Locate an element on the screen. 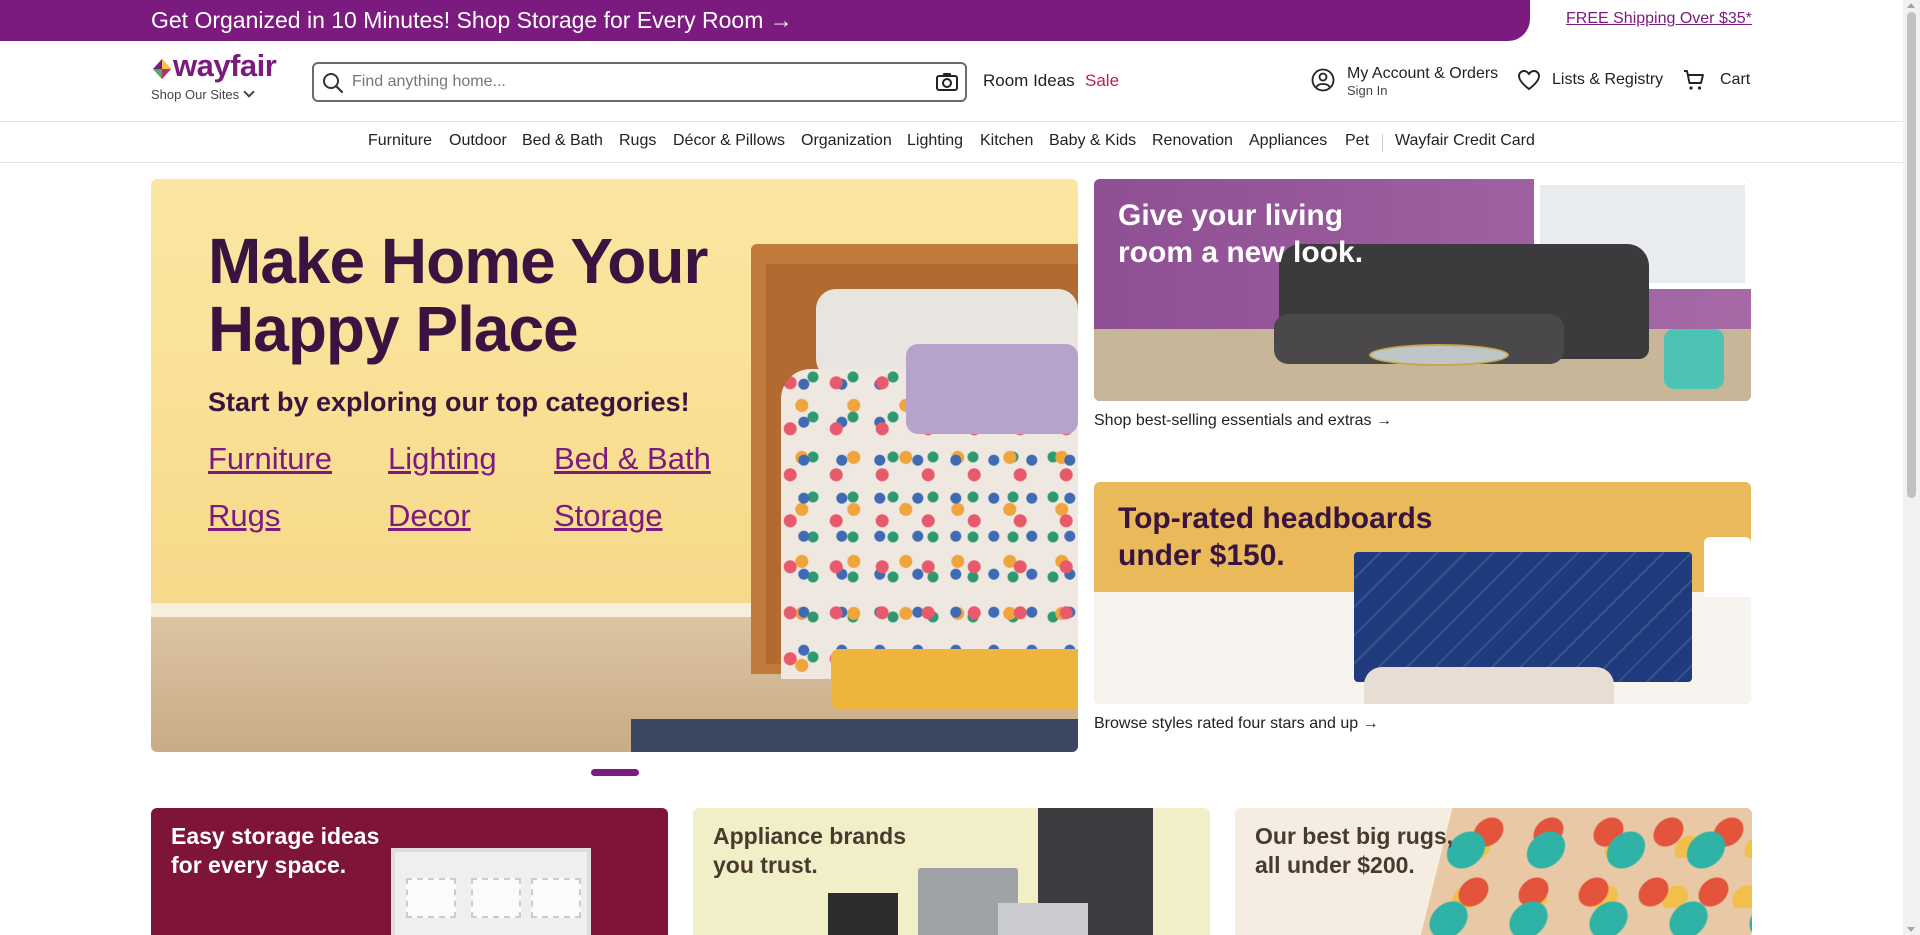  nav-item-renovation: Renovation is located at coordinates (1192, 141).